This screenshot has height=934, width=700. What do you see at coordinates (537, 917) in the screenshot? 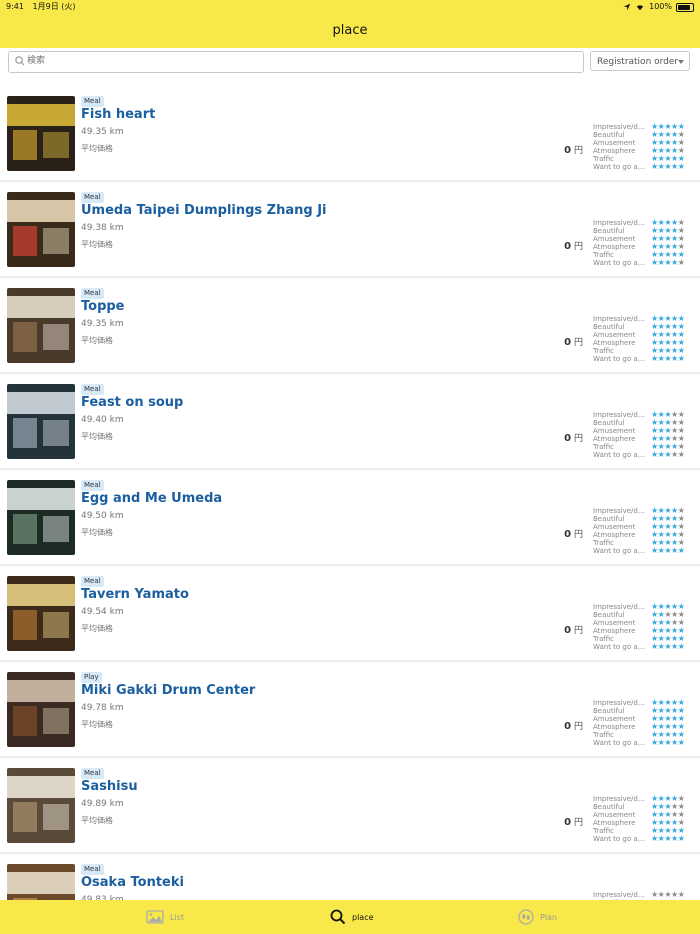
I see `tab-plan: Plan` at bounding box center [537, 917].